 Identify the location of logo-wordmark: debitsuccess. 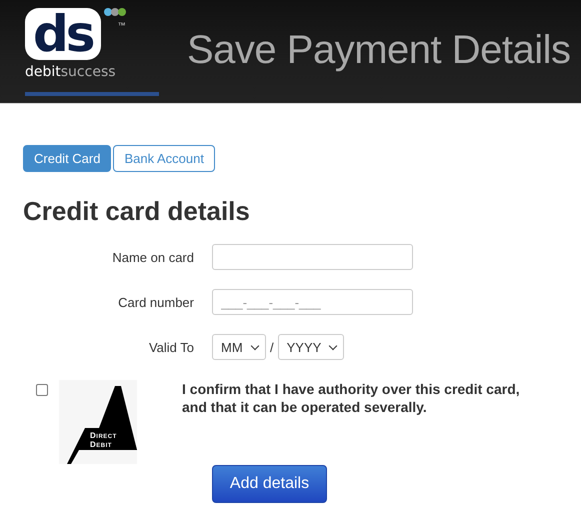
(71, 72).